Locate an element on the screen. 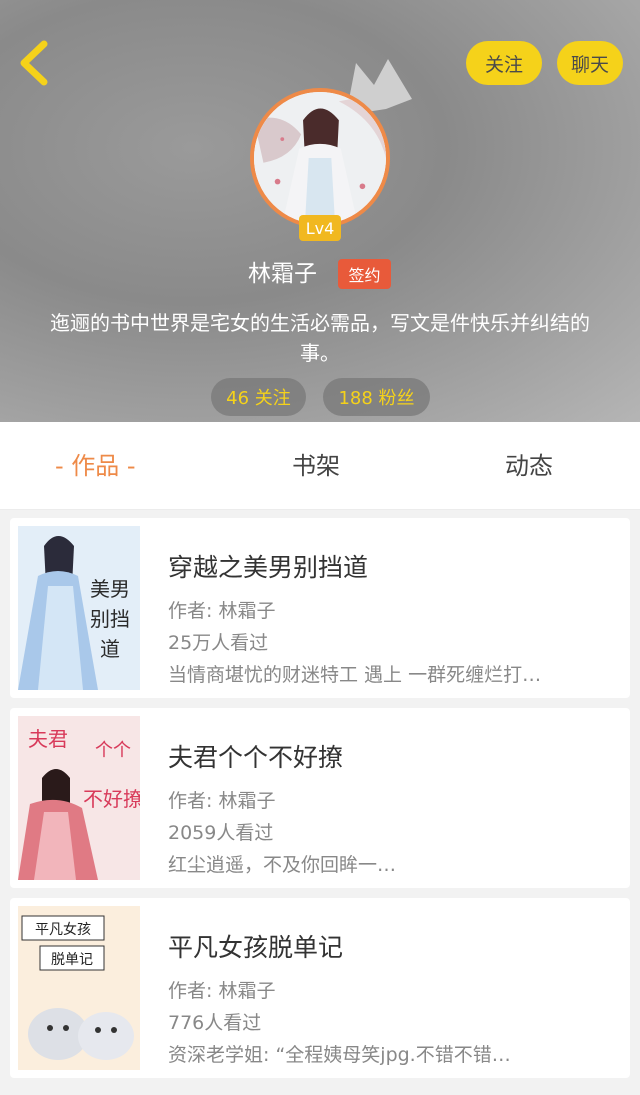 The width and height of the screenshot is (640, 1095). tab-activity: 动态 is located at coordinates (529, 466).